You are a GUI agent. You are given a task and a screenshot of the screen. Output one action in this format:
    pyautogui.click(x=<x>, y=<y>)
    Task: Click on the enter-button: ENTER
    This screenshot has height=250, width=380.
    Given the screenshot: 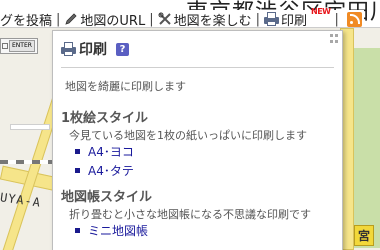 What is the action you would take?
    pyautogui.click(x=22, y=46)
    